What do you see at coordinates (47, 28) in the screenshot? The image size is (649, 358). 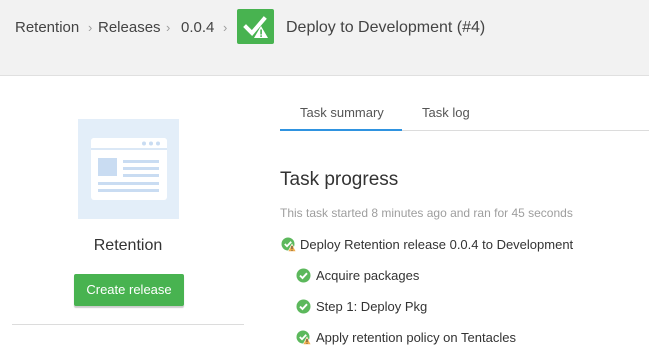 I see `breadcrumb-project: Retention` at bounding box center [47, 28].